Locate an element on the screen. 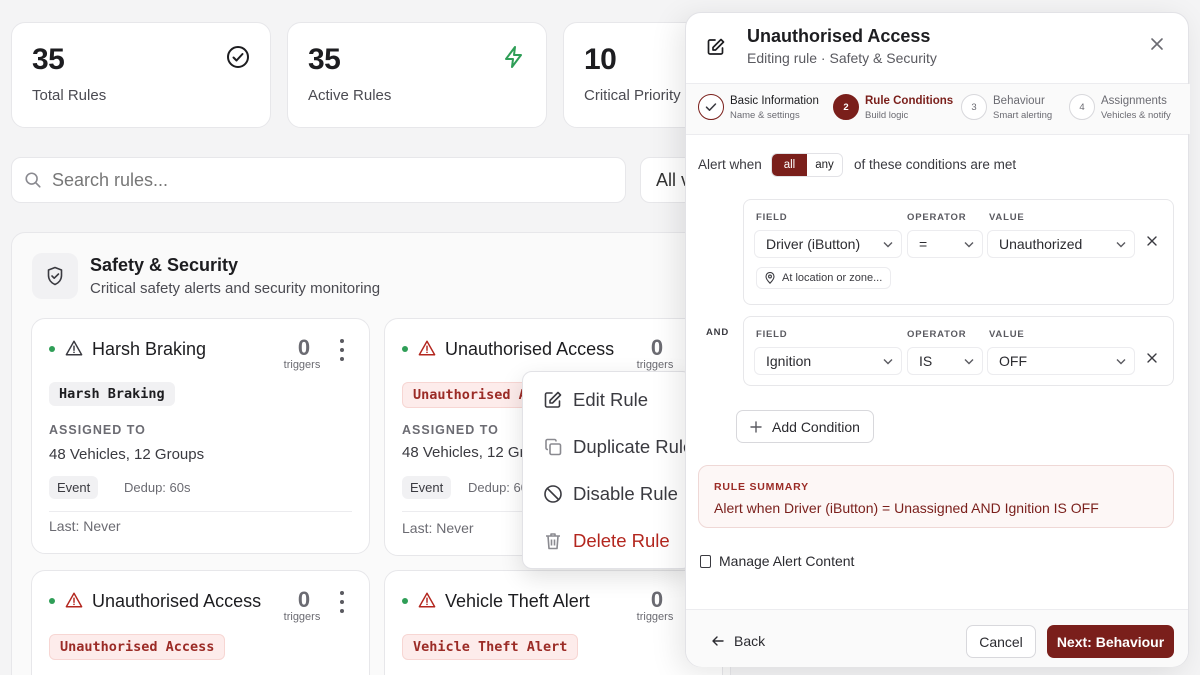 The width and height of the screenshot is (1200, 675). step-number: 3 is located at coordinates (974, 107).